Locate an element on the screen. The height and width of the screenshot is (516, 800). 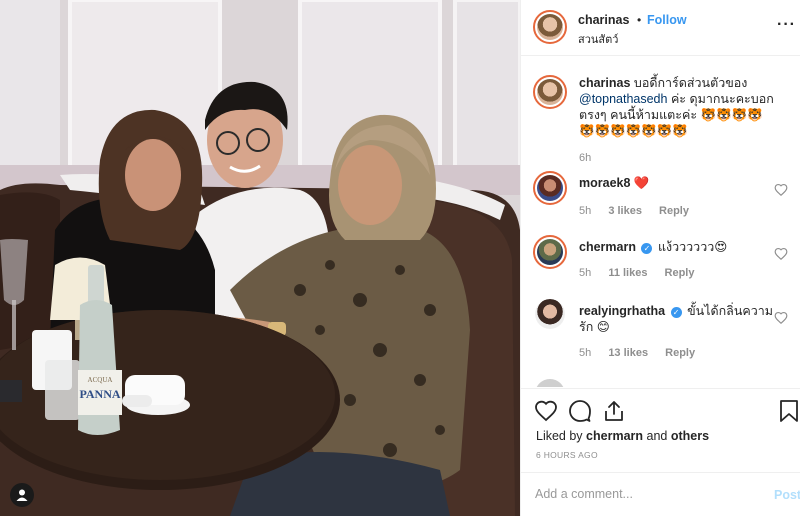
post-header: charinas • Follow สวนสัตว์ ··· is located at coordinates (660, 28).